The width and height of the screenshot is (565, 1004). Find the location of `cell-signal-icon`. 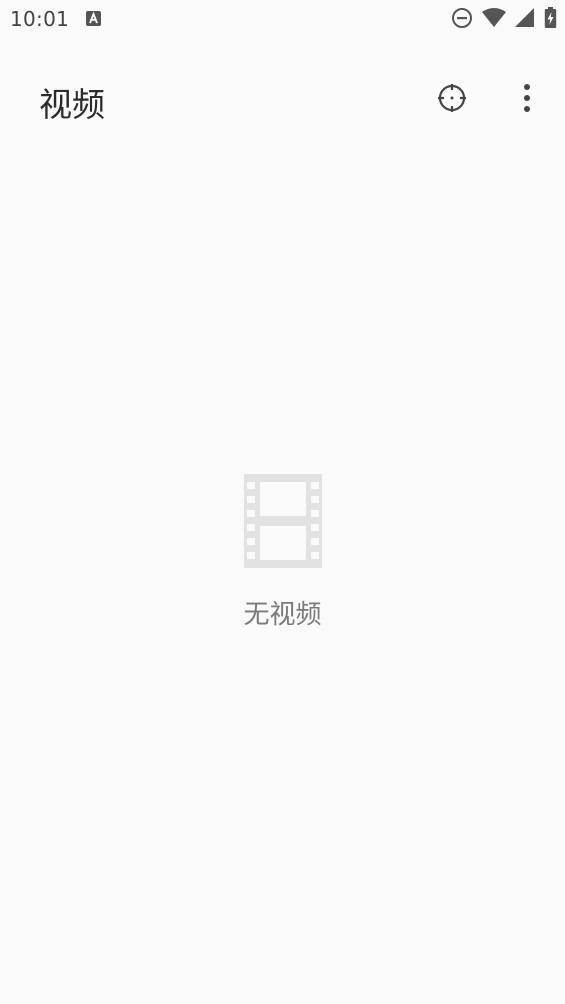

cell-signal-icon is located at coordinates (525, 18).